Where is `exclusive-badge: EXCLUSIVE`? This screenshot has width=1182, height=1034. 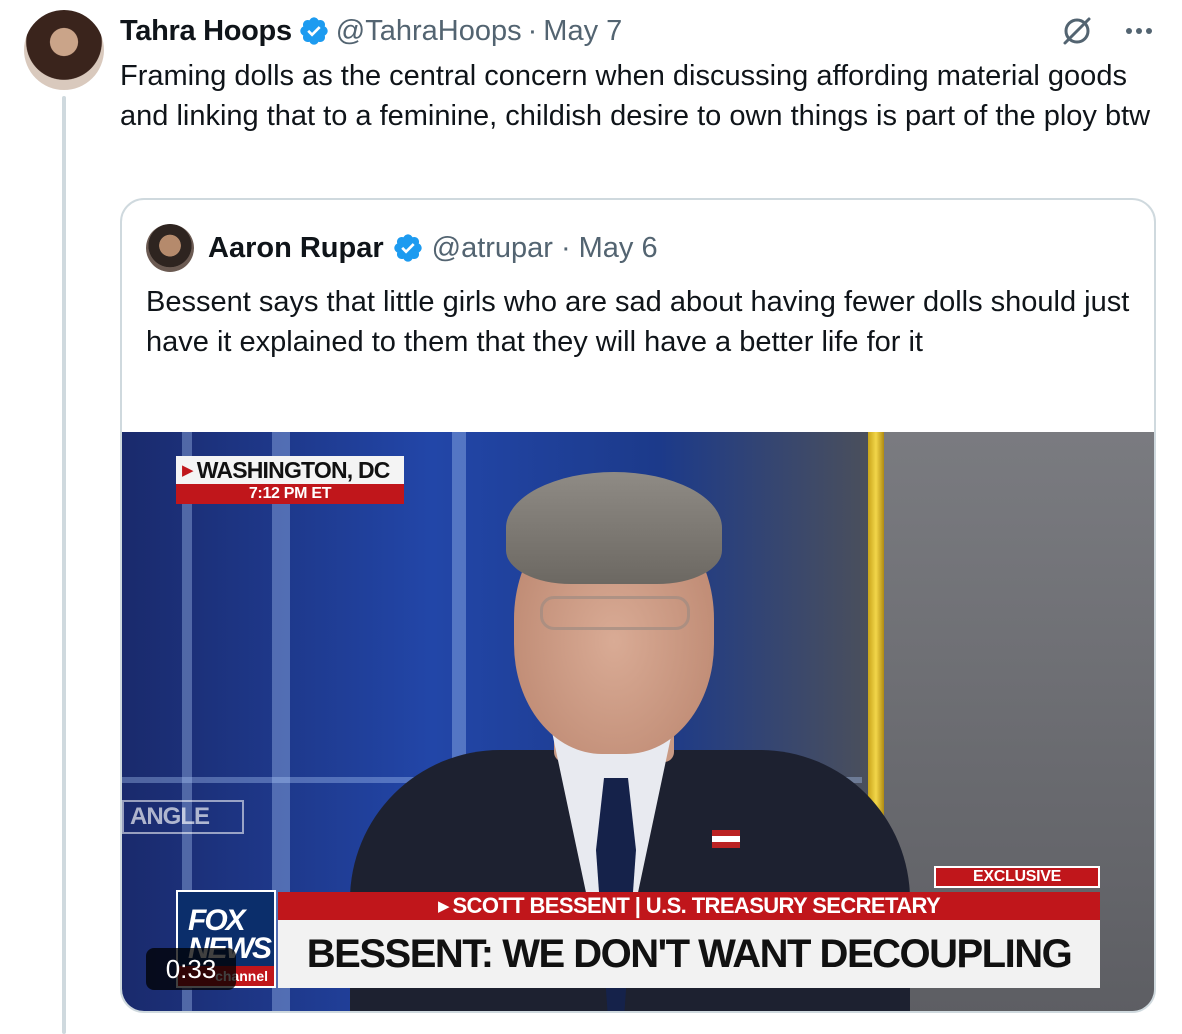 exclusive-badge: EXCLUSIVE is located at coordinates (1017, 877).